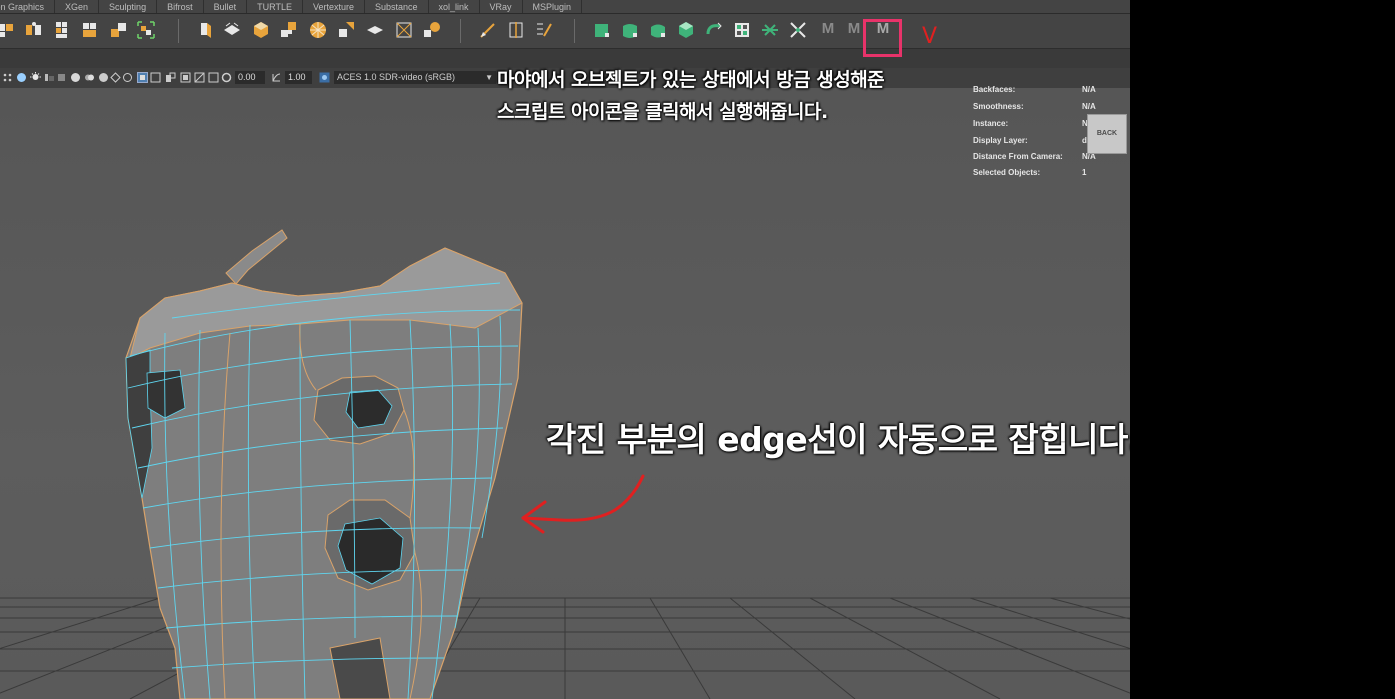 The width and height of the screenshot is (1395, 699). Describe the element at coordinates (662, 112) in the screenshot. I see `instruction-line-2: 스크립트 아이콘을 클릭해서 실행해줍니다.` at that location.